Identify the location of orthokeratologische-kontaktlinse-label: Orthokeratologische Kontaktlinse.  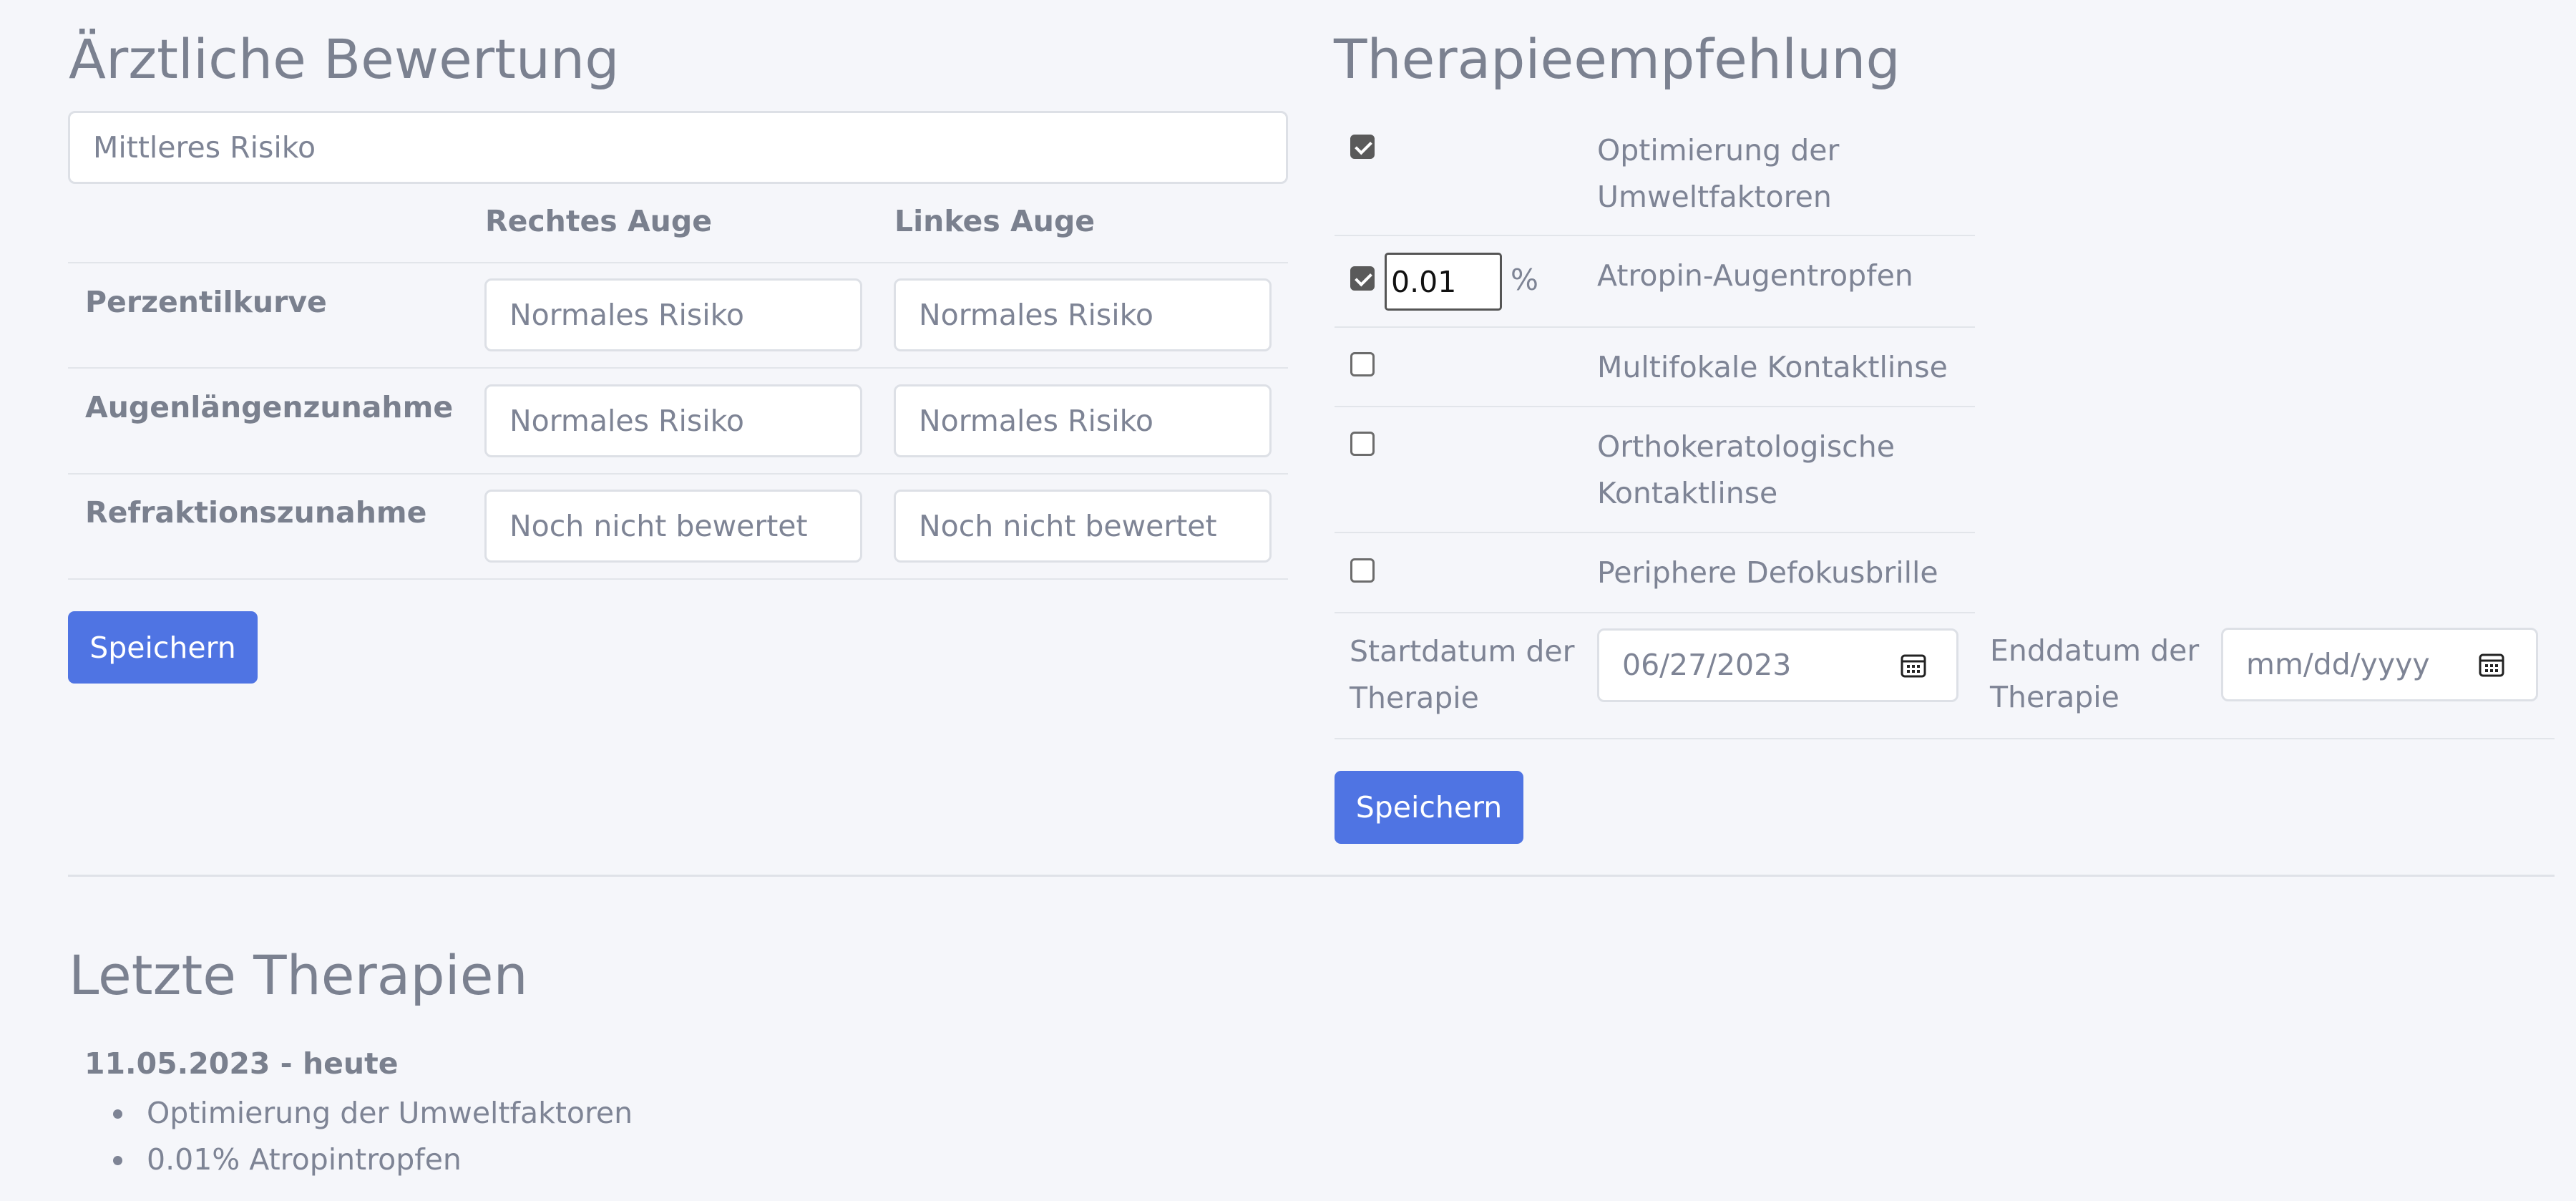
(1746, 470).